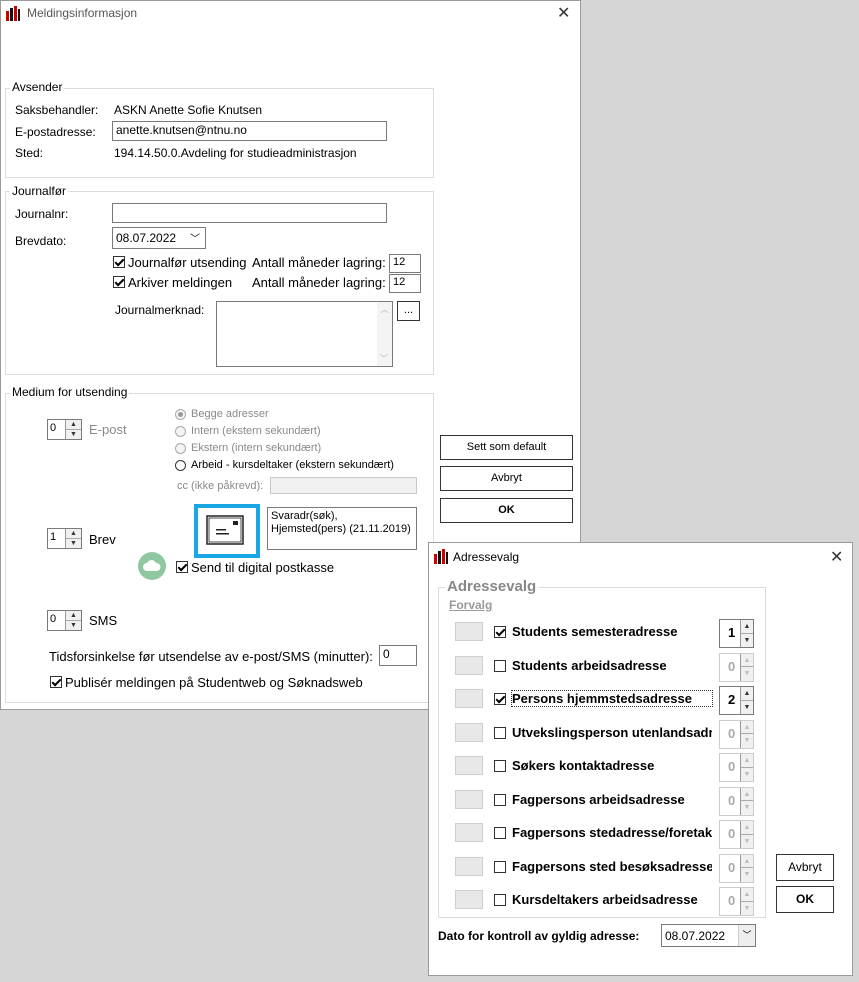 This screenshot has width=859, height=982. Describe the element at coordinates (180, 431) in the screenshot. I see `radio-intern` at that location.